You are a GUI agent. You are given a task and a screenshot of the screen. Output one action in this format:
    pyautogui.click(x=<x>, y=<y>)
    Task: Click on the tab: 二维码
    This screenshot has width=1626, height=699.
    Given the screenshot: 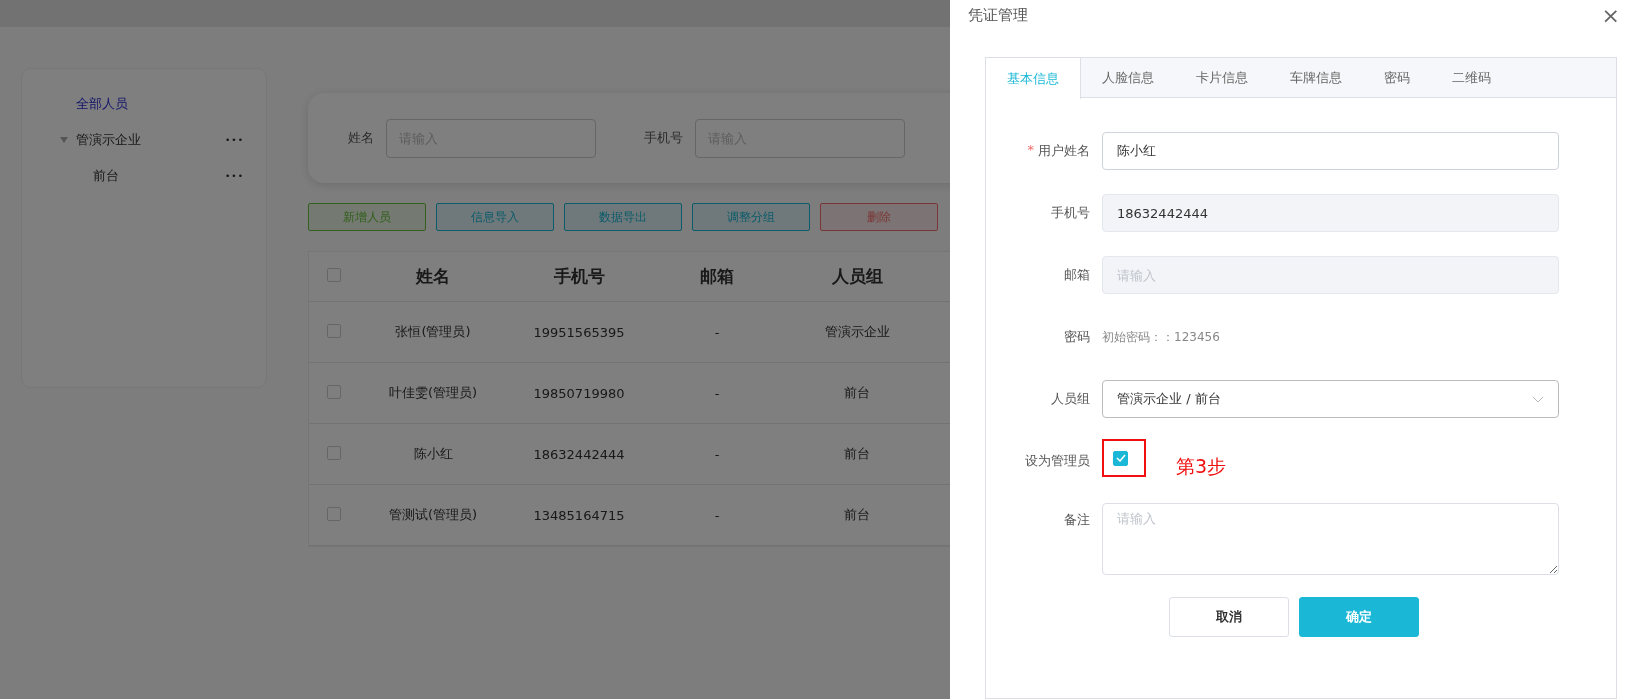 What is the action you would take?
    pyautogui.click(x=1471, y=78)
    